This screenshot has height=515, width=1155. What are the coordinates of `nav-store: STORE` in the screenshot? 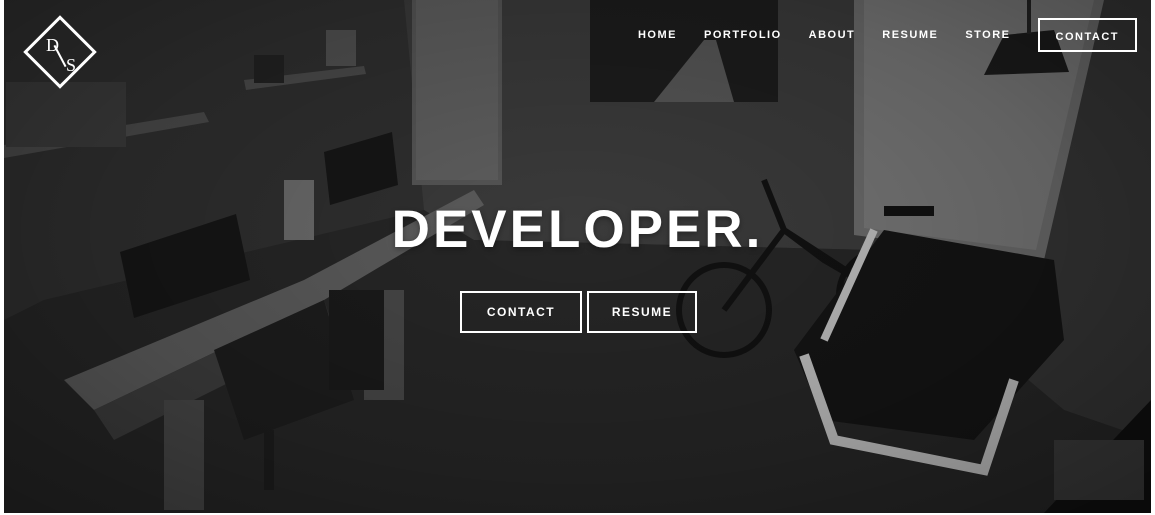 It's located at (987, 35).